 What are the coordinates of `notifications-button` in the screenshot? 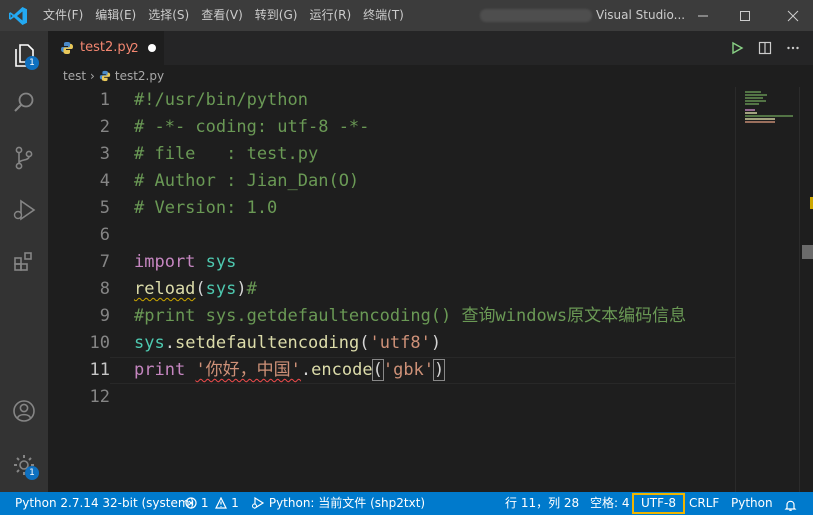 It's located at (790, 506).